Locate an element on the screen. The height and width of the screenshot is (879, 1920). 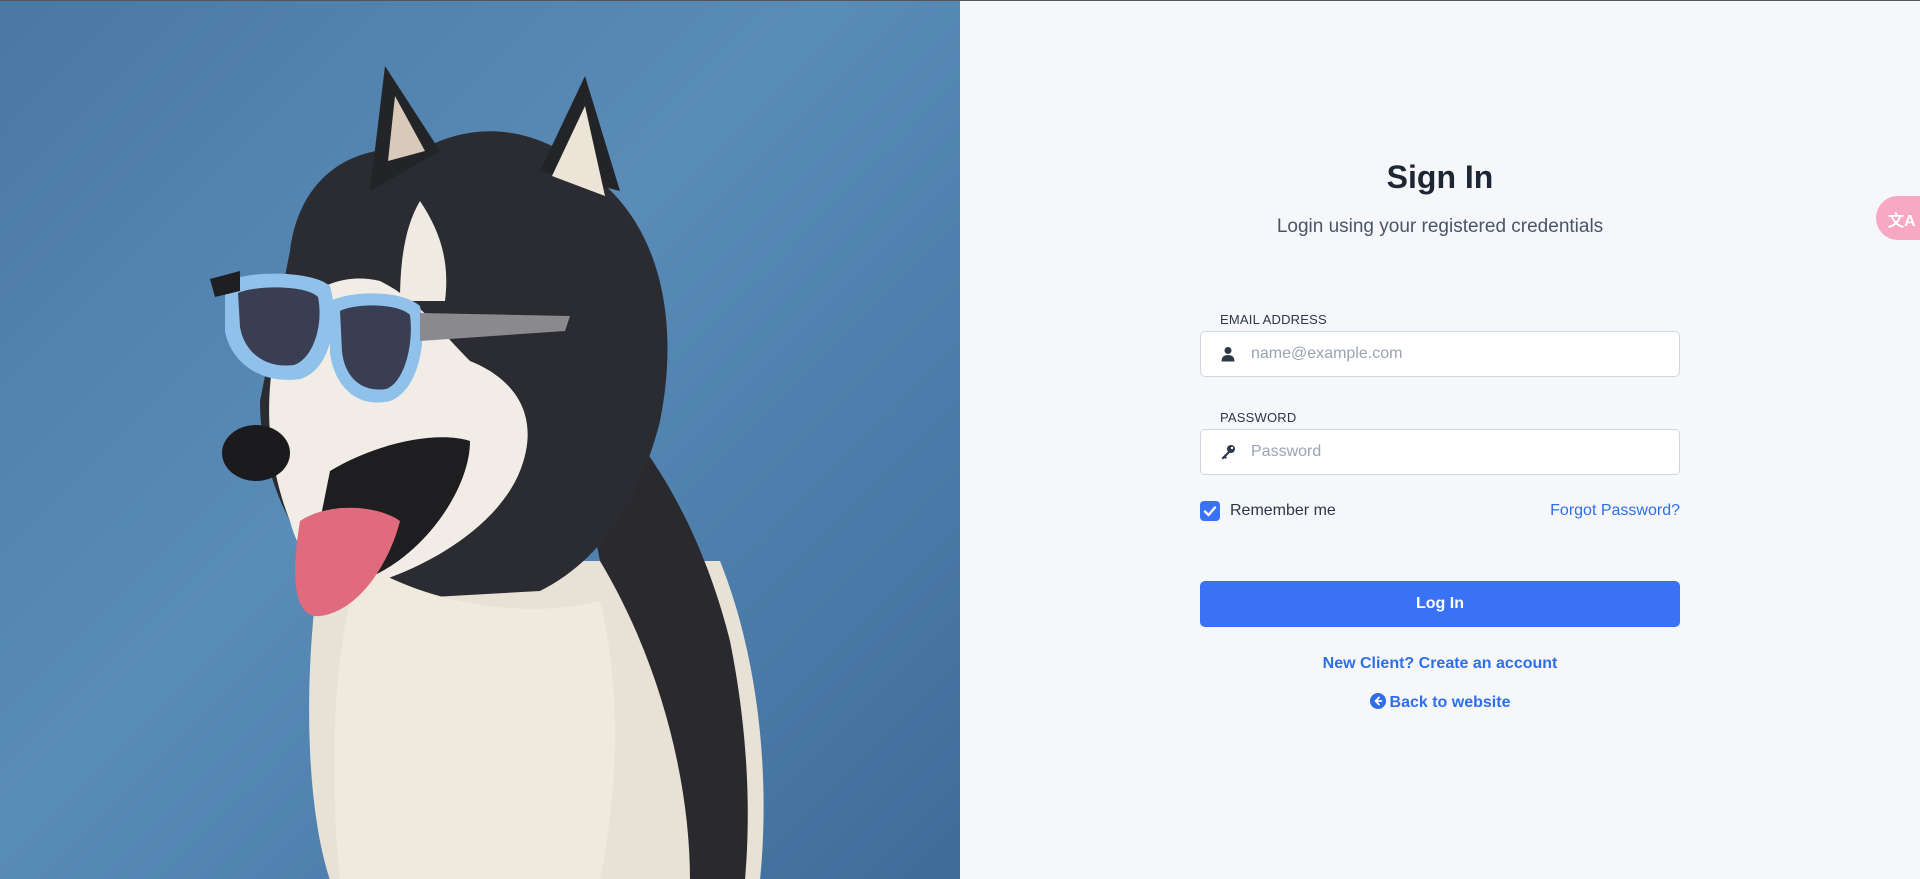
page-title: Sign In is located at coordinates (1440, 177).